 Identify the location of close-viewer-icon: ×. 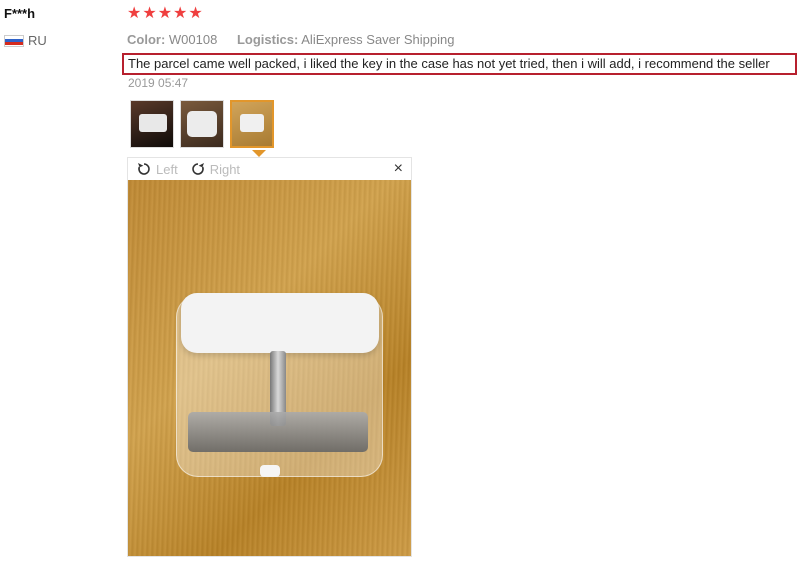
(398, 169).